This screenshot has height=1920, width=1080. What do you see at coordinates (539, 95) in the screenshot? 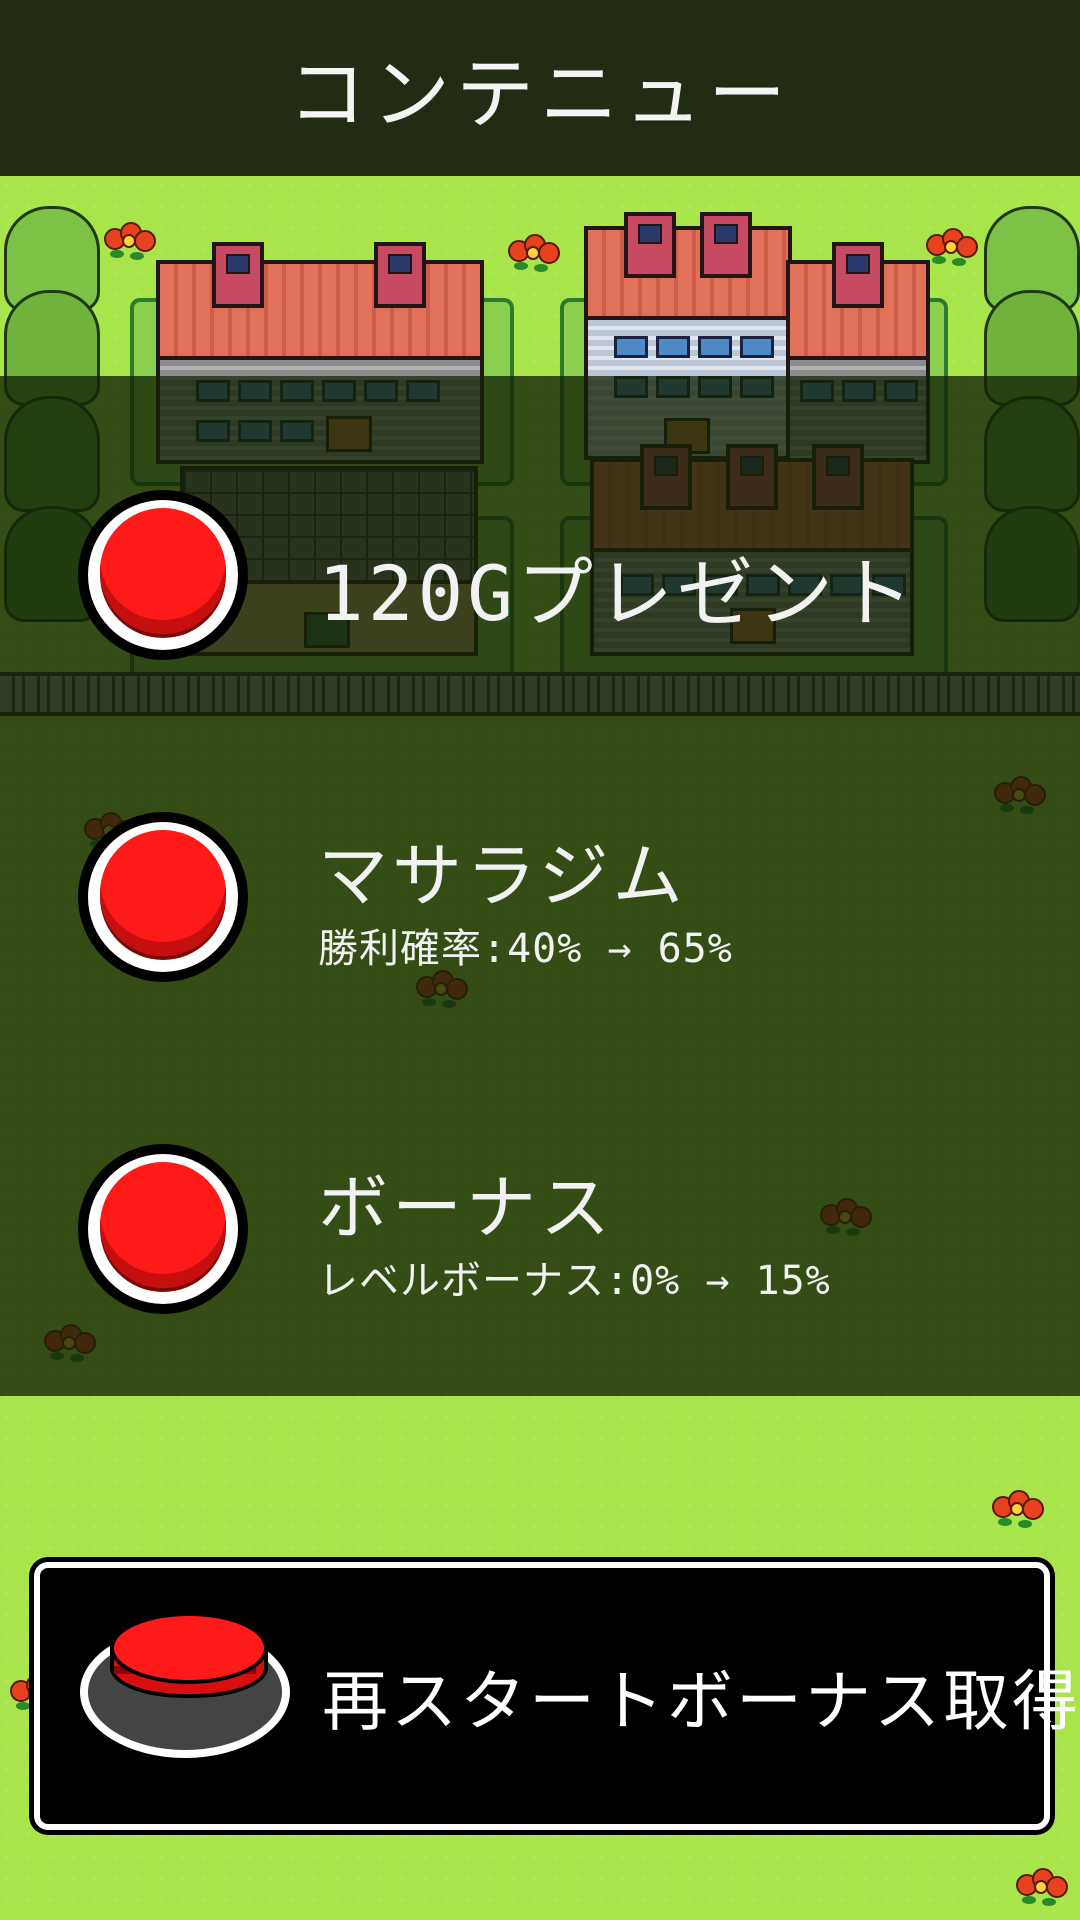
I see `page-title: コンテニュー` at bounding box center [539, 95].